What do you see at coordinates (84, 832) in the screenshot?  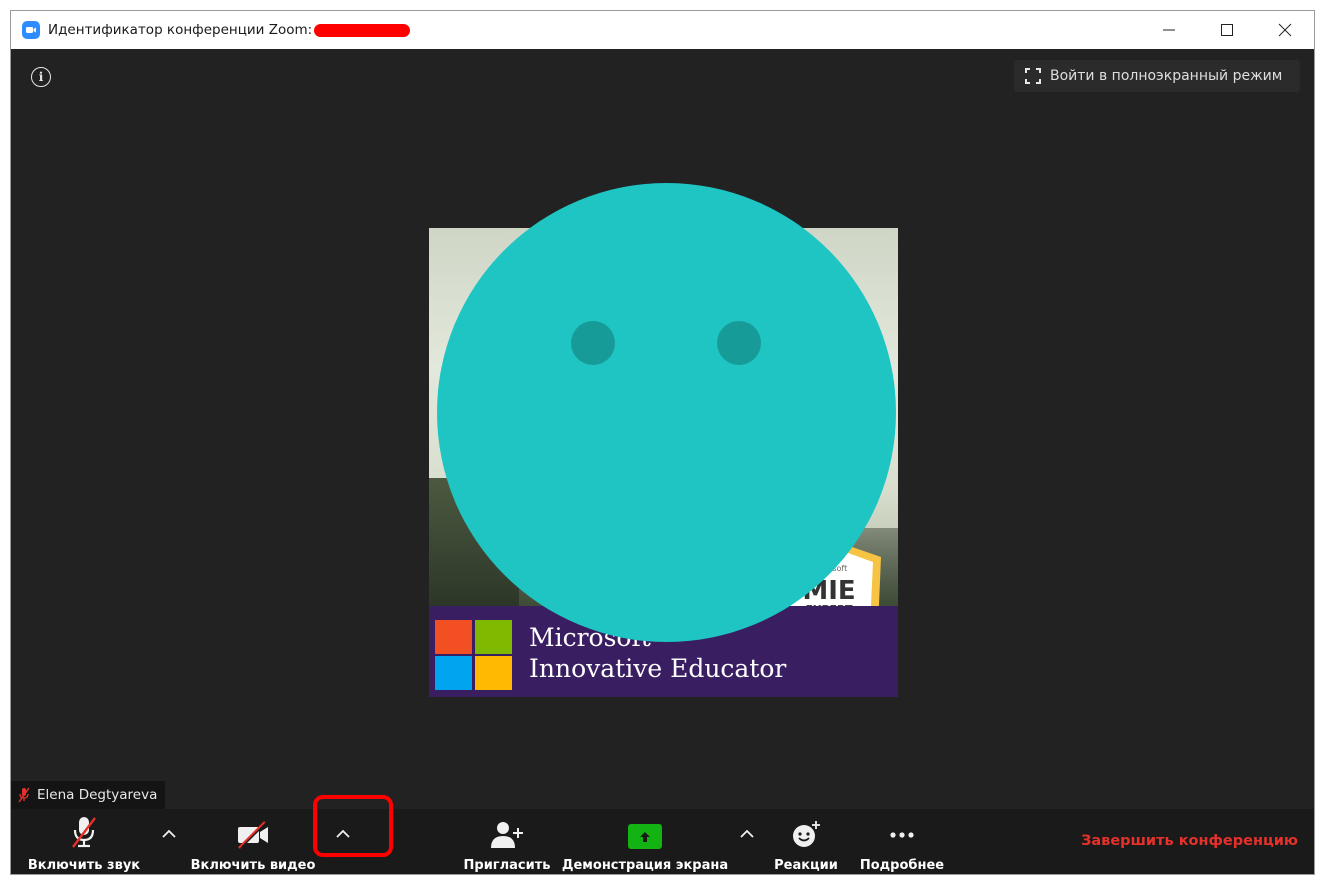 I see `microphone-muted-icon` at bounding box center [84, 832].